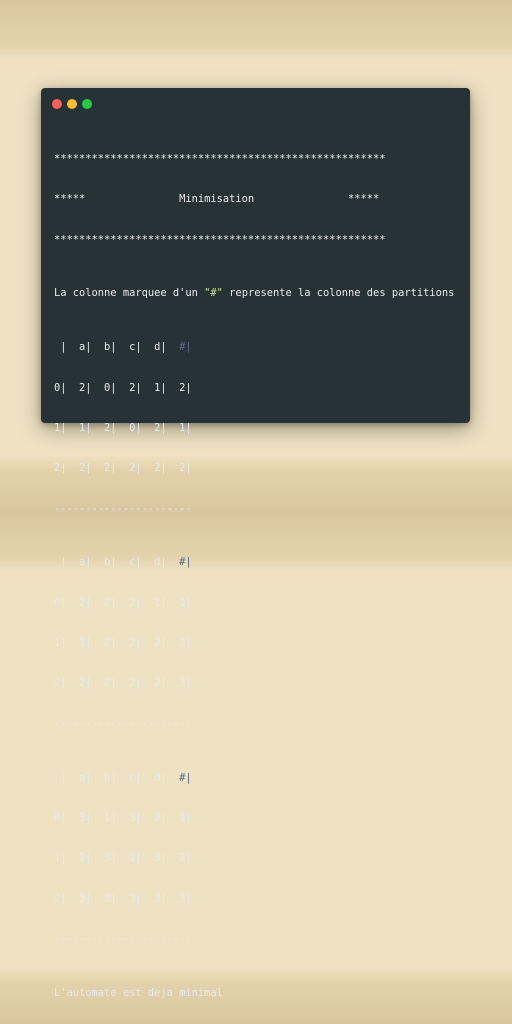  Describe the element at coordinates (123, 602) in the screenshot. I see `table-row: 0| 2| 2| 2| 1| 1|` at that location.